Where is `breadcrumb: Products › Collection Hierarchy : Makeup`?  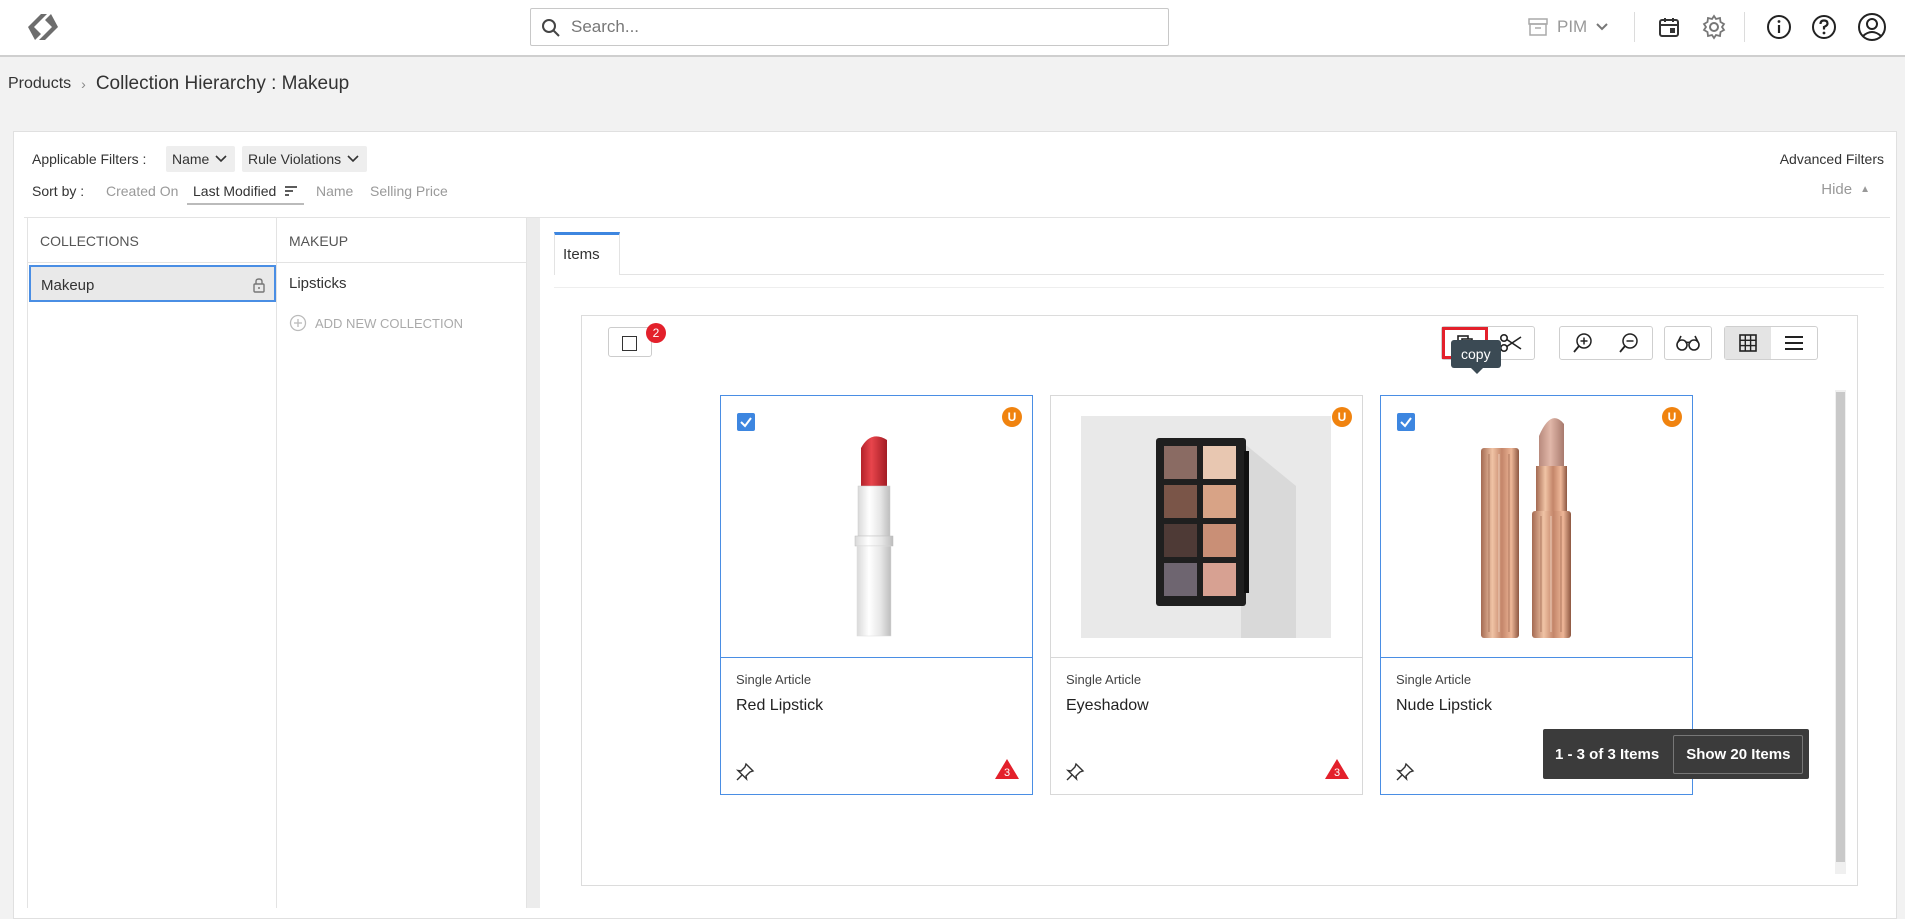
breadcrumb: Products › Collection Hierarchy : Makeup is located at coordinates (178, 84).